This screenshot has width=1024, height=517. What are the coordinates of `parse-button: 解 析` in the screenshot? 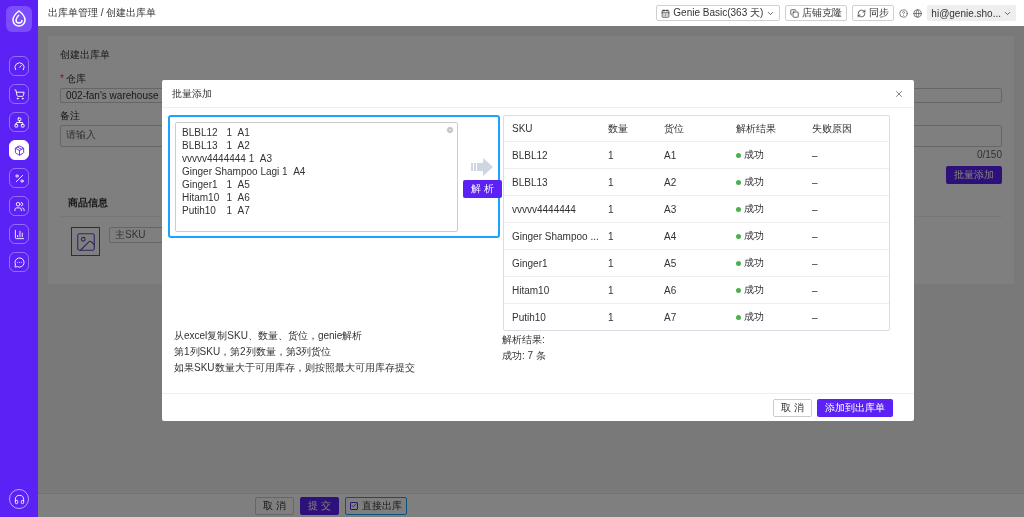 It's located at (482, 189).